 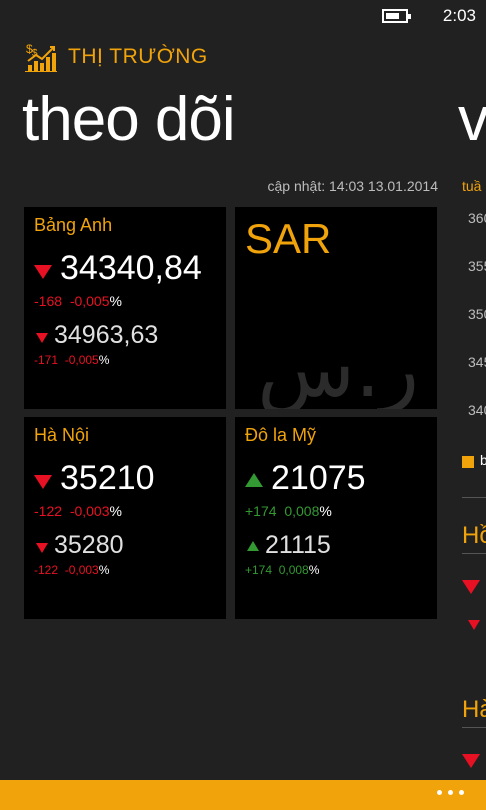 What do you see at coordinates (89, 545) in the screenshot?
I see `sell-rate: 35280` at bounding box center [89, 545].